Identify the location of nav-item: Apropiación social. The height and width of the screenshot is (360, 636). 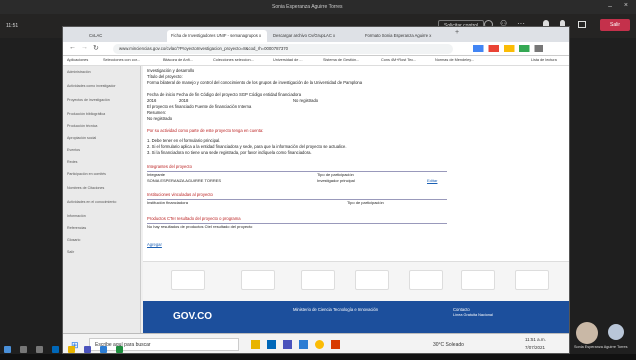
(102, 138).